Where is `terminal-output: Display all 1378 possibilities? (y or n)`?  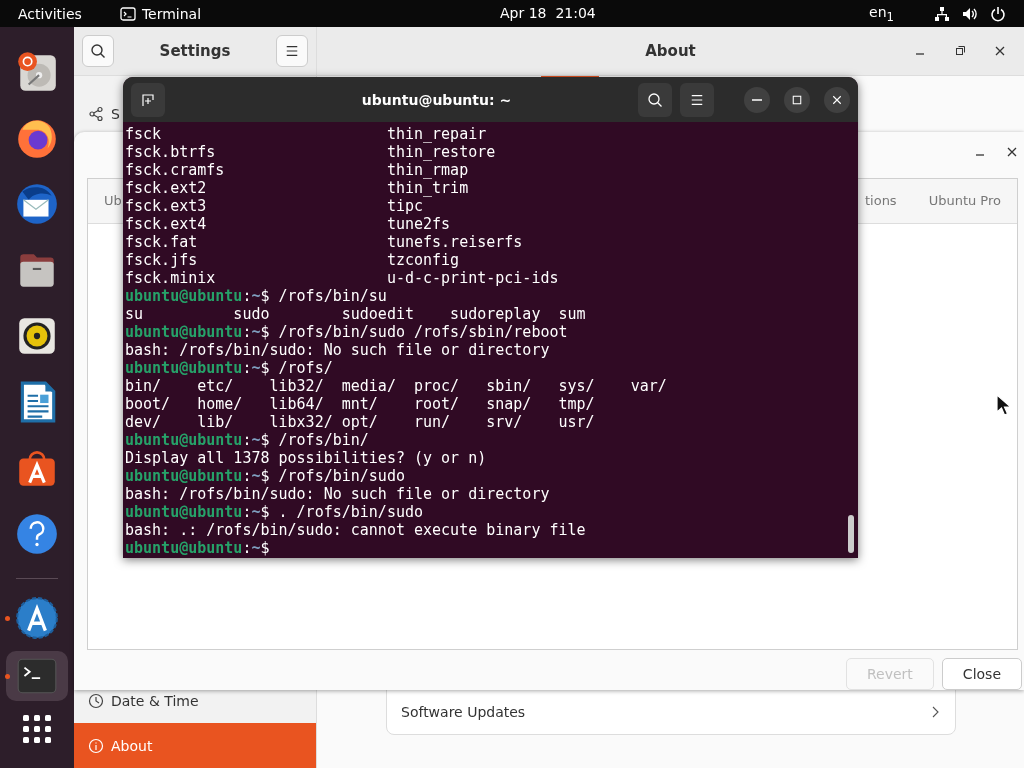 terminal-output: Display all 1378 possibilities? (y or n) is located at coordinates (306, 458).